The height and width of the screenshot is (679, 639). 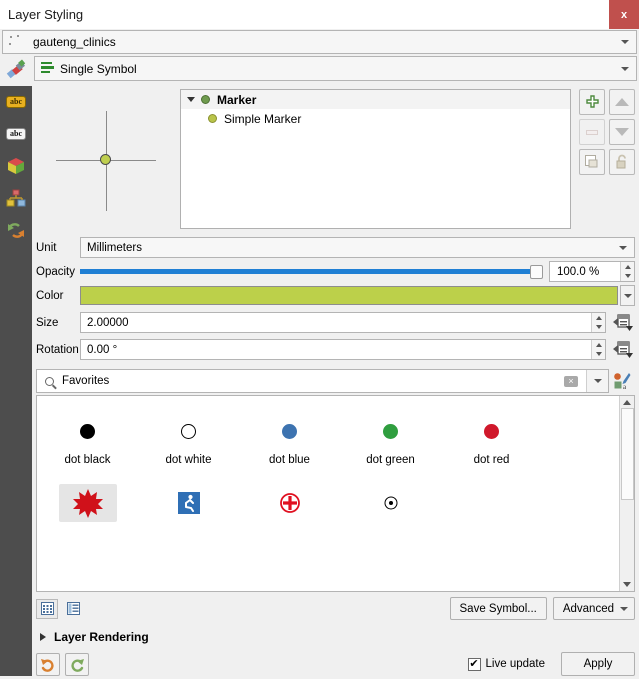 I want to click on add-symbol-layer-button, so click(x=592, y=102).